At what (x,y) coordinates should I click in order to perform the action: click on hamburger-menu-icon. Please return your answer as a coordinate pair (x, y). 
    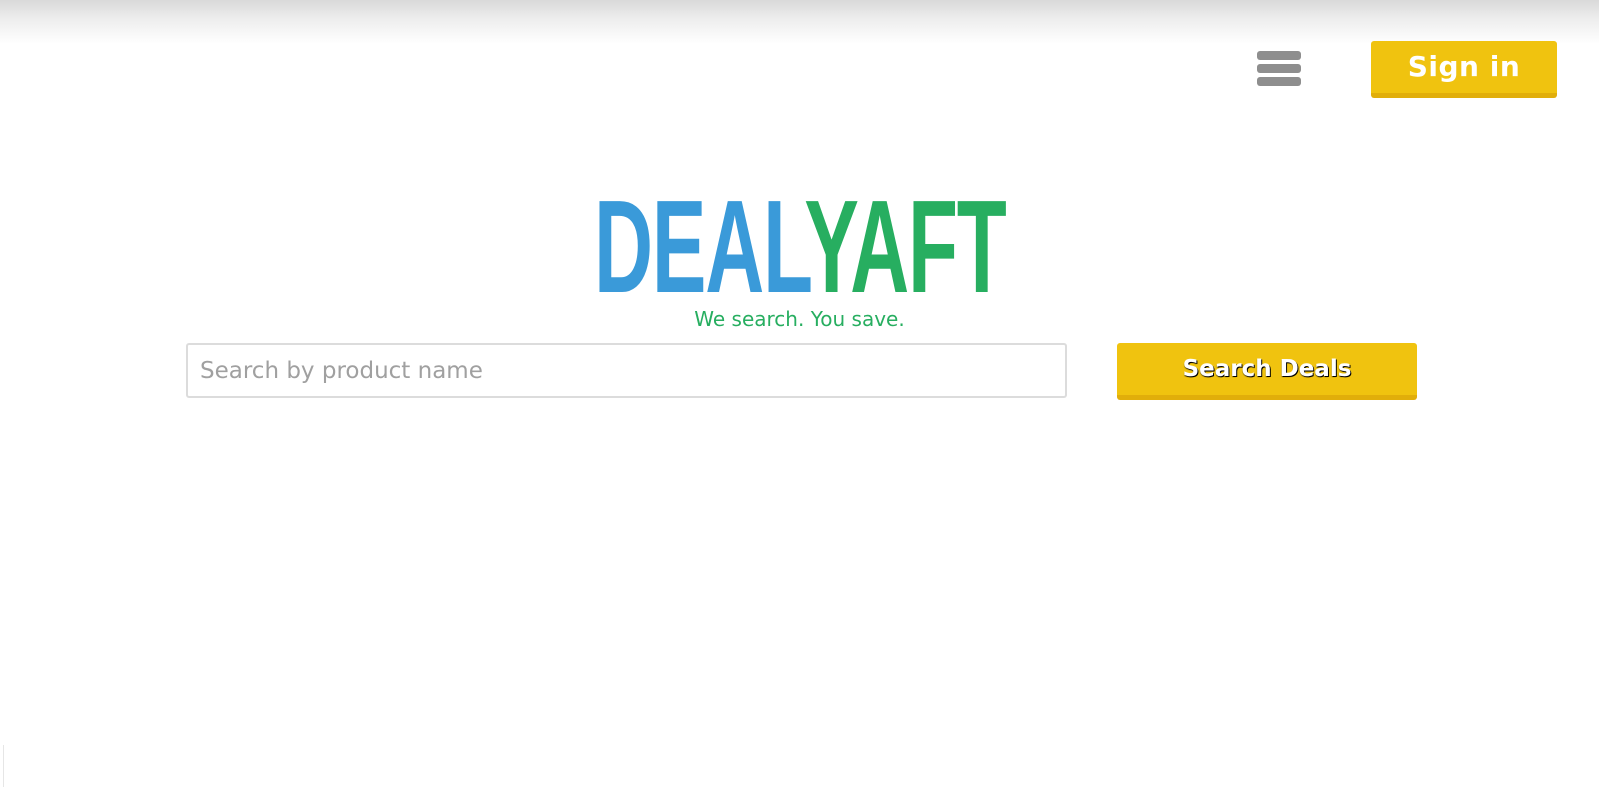
    Looking at the image, I should click on (1279, 69).